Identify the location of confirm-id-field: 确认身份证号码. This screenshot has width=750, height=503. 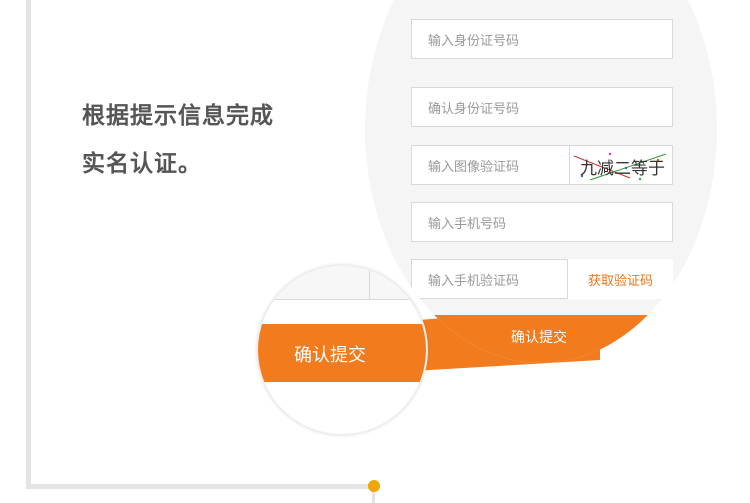
(542, 107).